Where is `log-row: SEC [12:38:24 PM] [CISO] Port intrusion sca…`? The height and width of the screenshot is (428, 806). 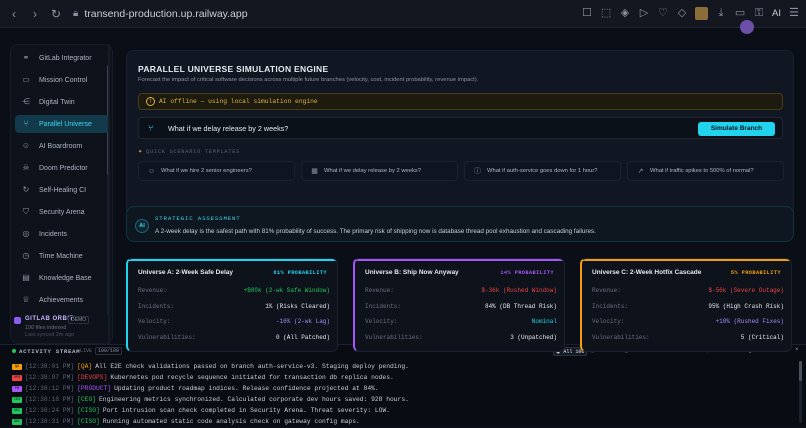
log-row: SEC [12:38:24 PM] [CISO] Port intrusion sca… is located at coordinates (201, 412).